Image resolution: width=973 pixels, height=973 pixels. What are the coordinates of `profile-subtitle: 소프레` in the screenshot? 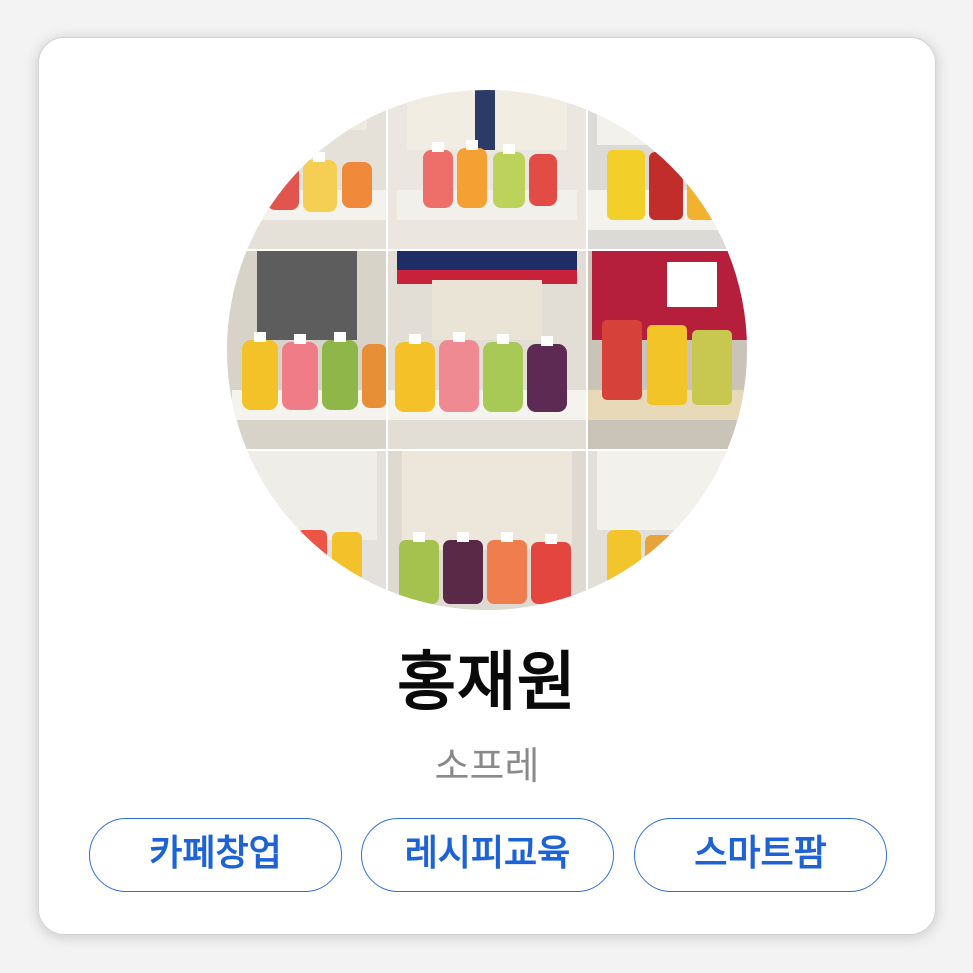 It's located at (487, 766).